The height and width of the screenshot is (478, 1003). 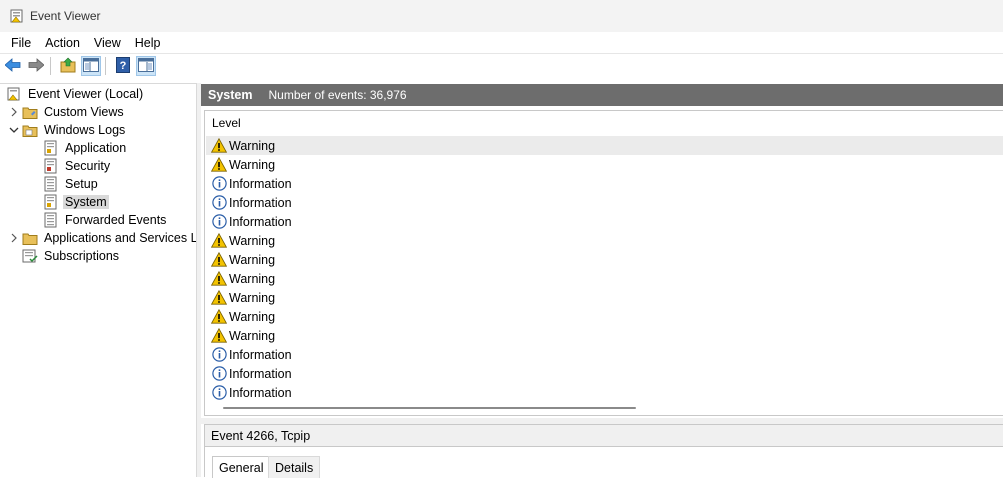 I want to click on show-hide-tree-icon, so click(x=91, y=66).